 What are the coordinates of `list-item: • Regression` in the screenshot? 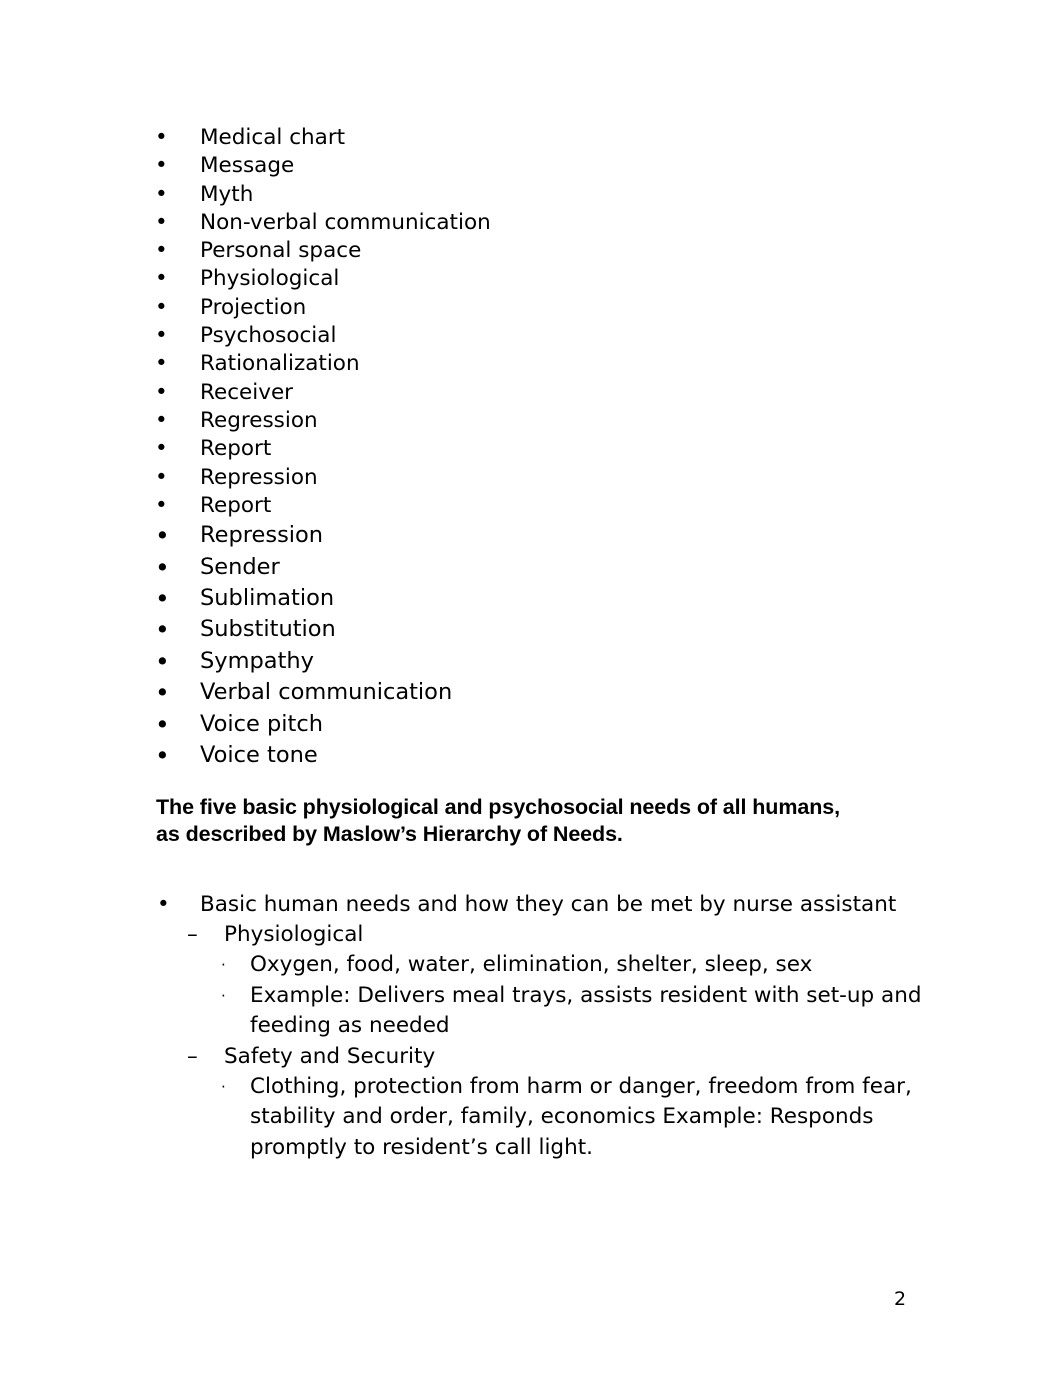 It's located at (545, 421).